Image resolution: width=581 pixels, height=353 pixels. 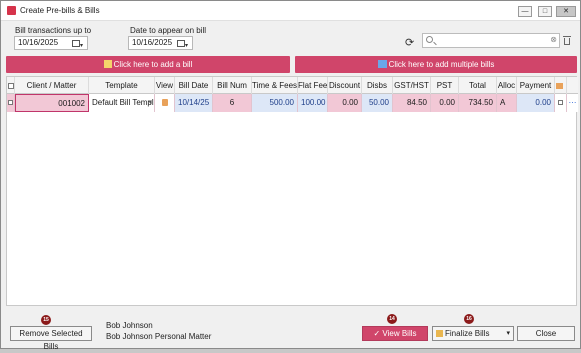 I want to click on cell-gst-hst: 84.50, so click(x=412, y=103).